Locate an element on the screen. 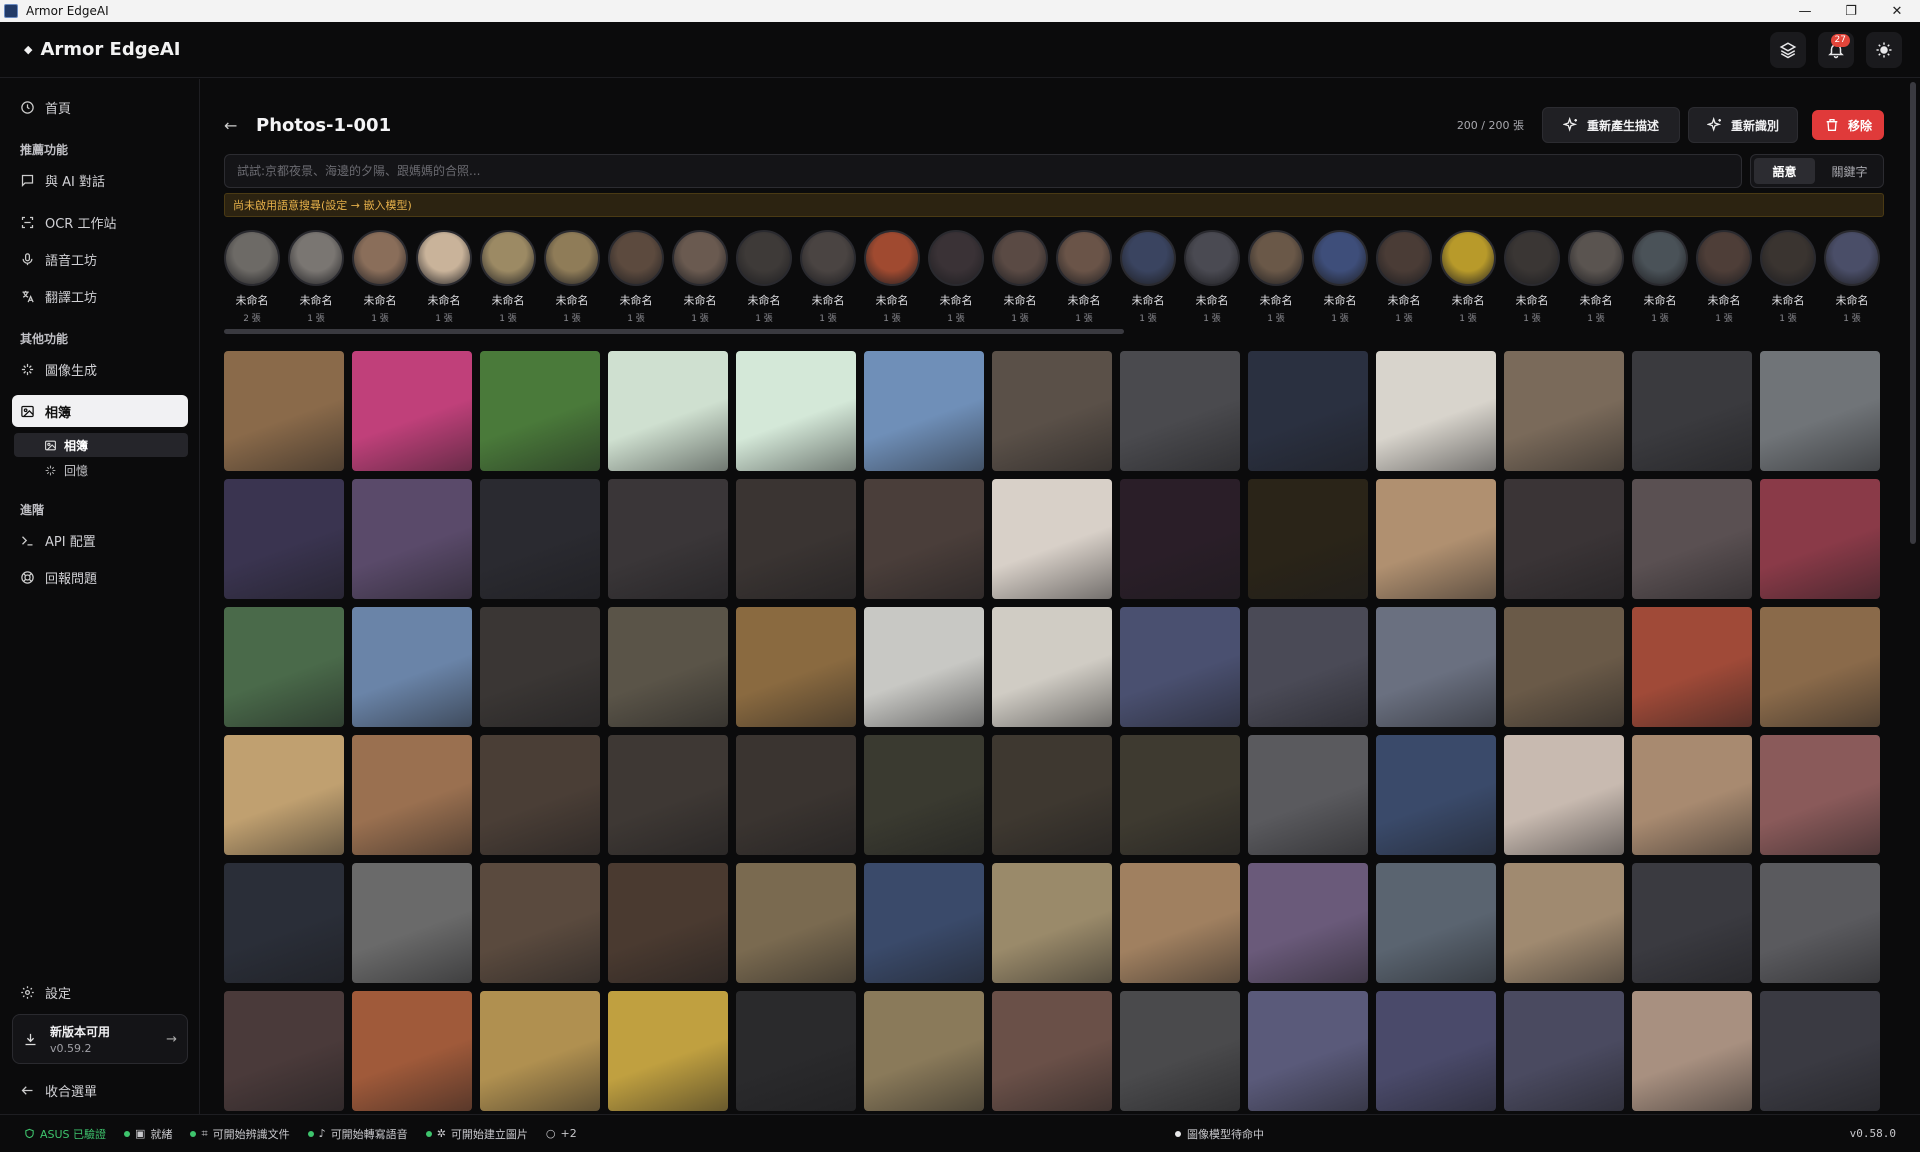 The image size is (1920, 1152). update-available-card: 新版本可用 v0.59.2 → is located at coordinates (100, 1039).